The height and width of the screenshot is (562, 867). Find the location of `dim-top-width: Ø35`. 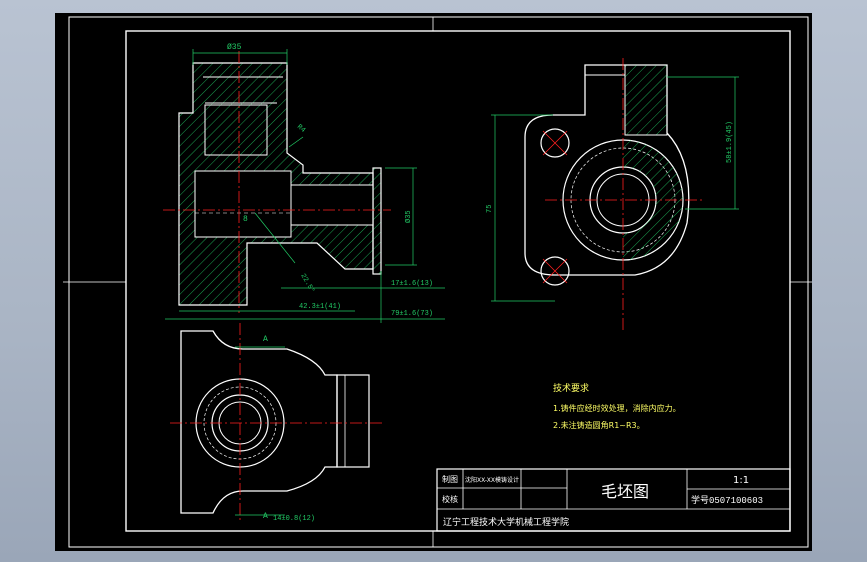

dim-top-width: Ø35 is located at coordinates (234, 47).